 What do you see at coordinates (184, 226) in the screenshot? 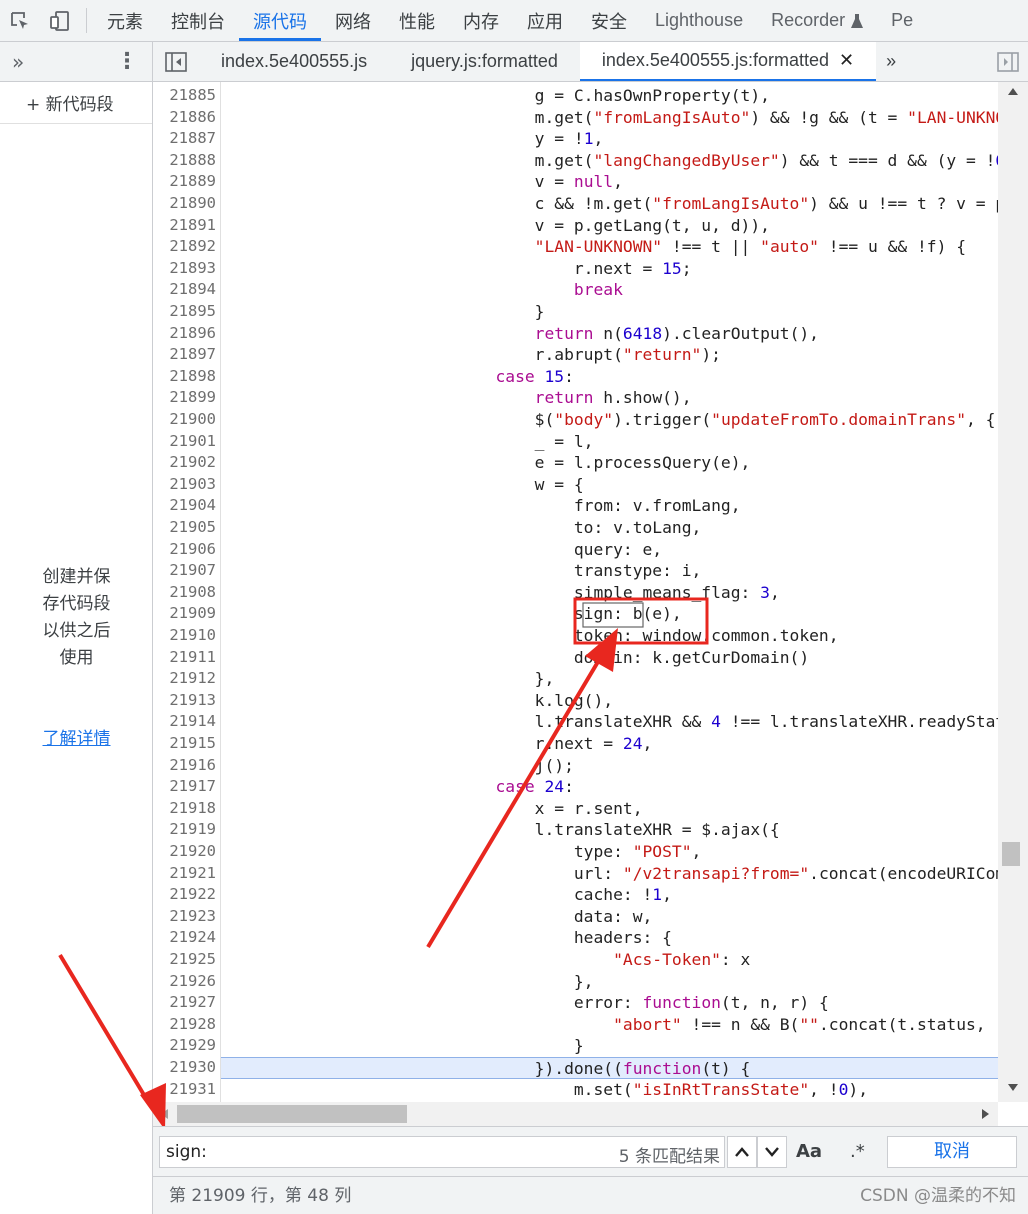
I see `line-number: 21891` at bounding box center [184, 226].